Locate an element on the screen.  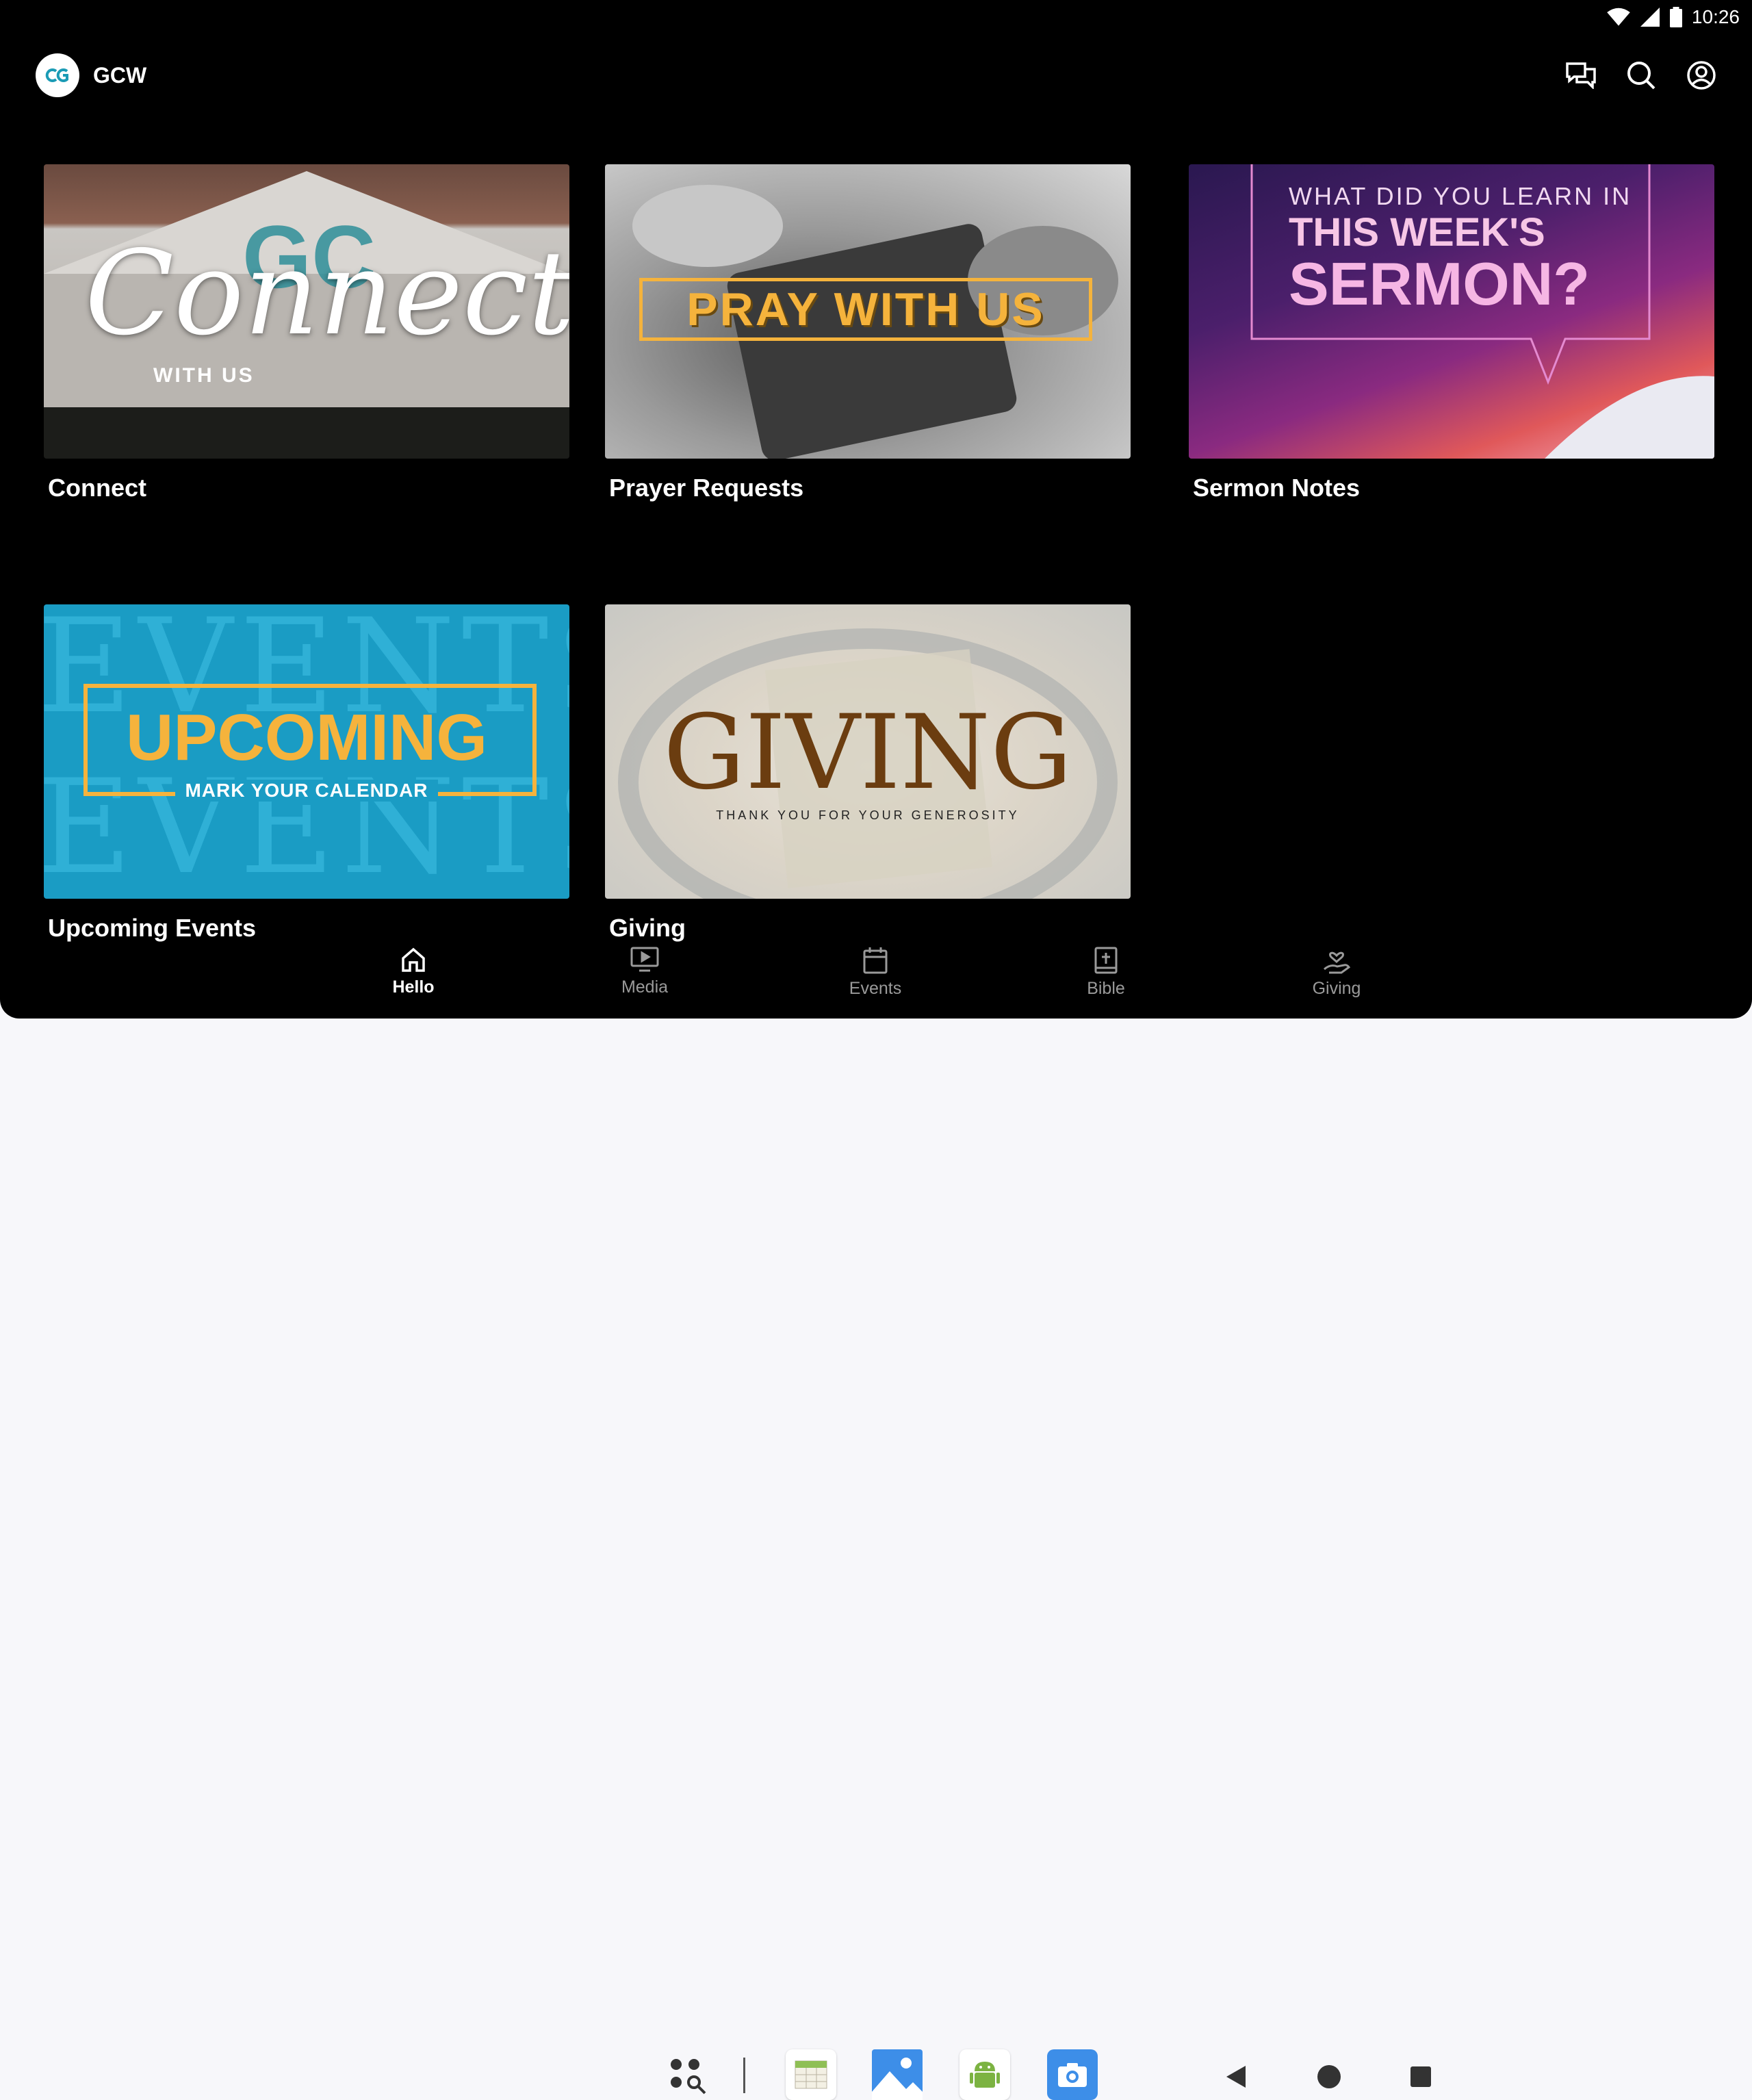
nav-bible: Bible is located at coordinates (1106, 973).